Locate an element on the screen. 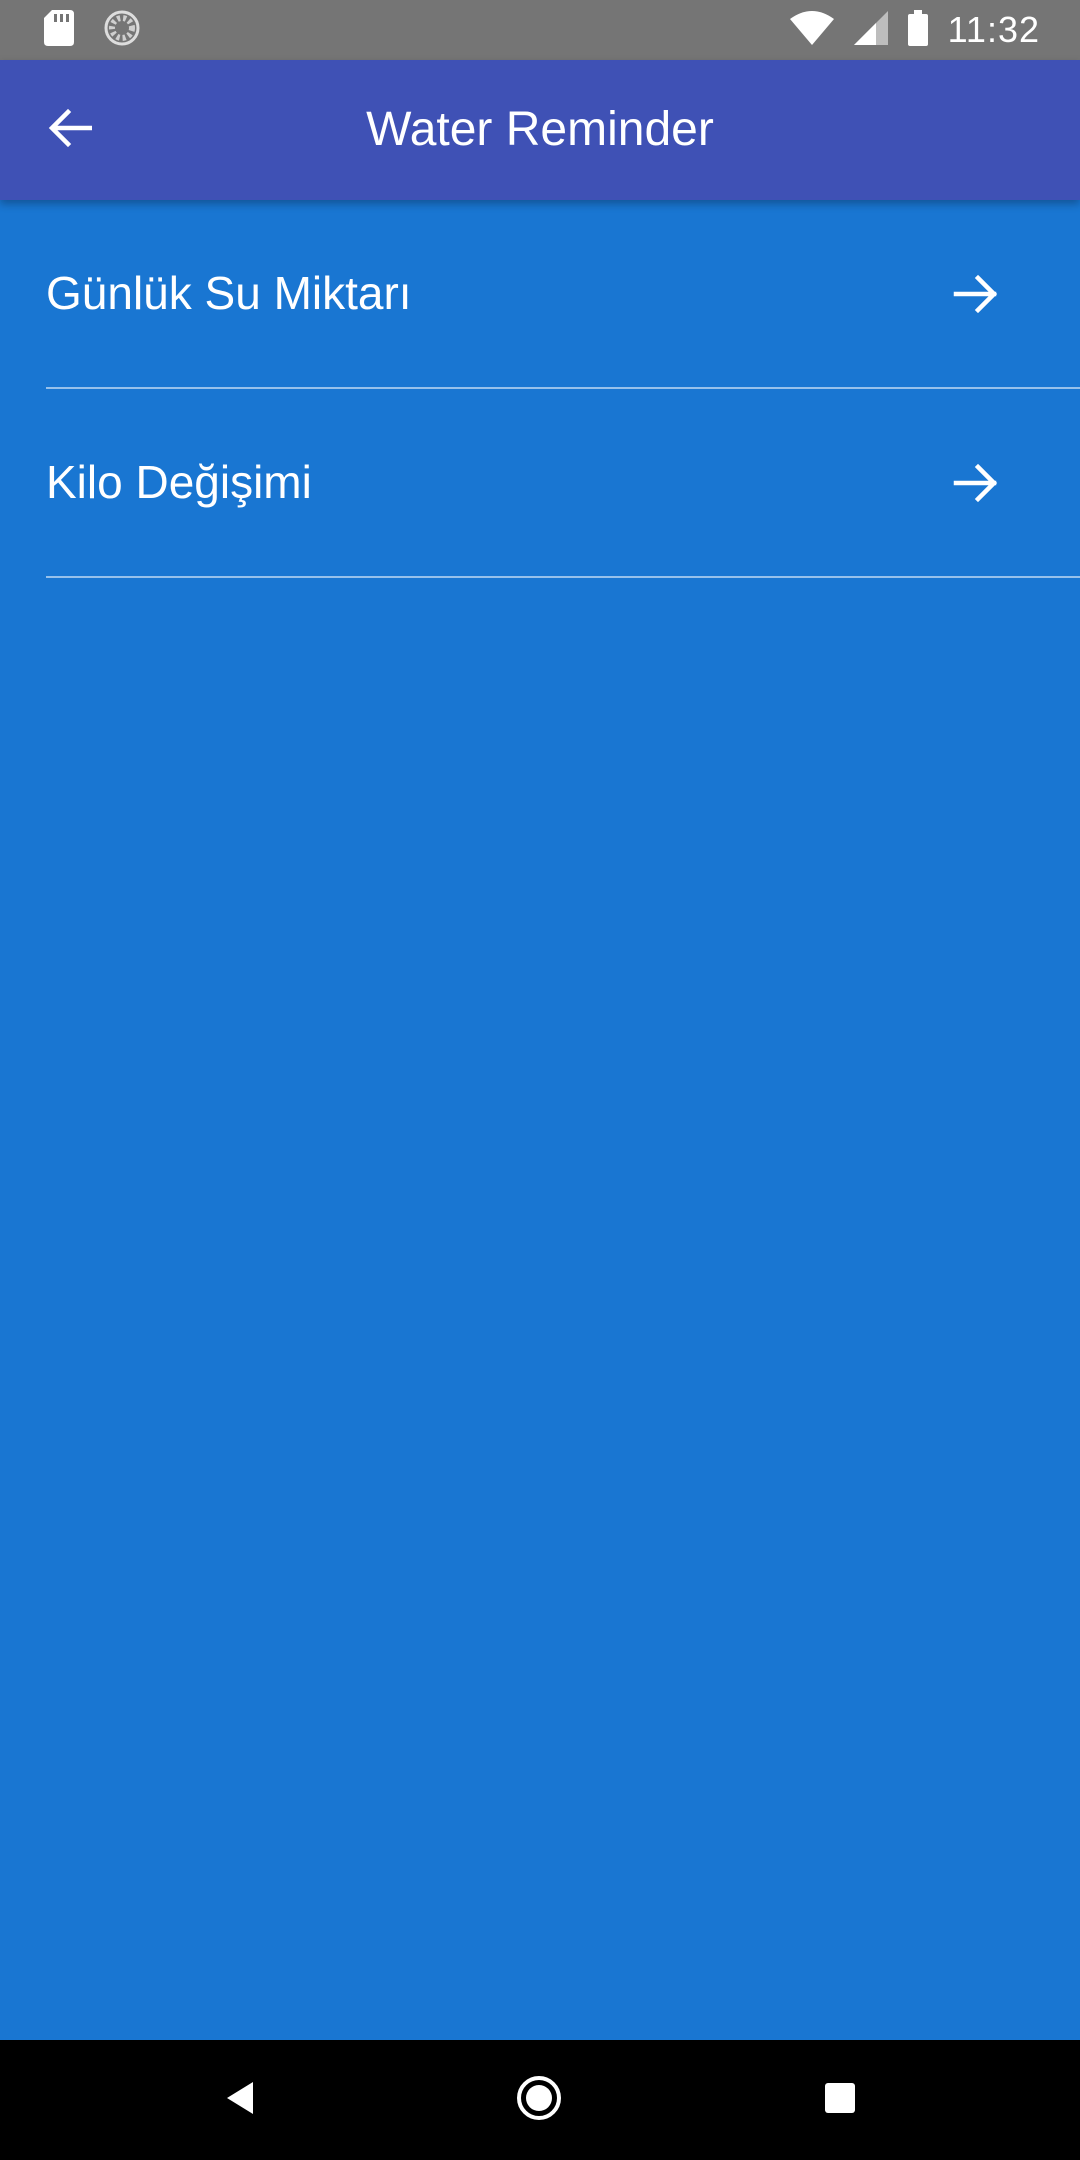 Image resolution: width=1080 pixels, height=2160 pixels. sync-icon is located at coordinates (122, 30).